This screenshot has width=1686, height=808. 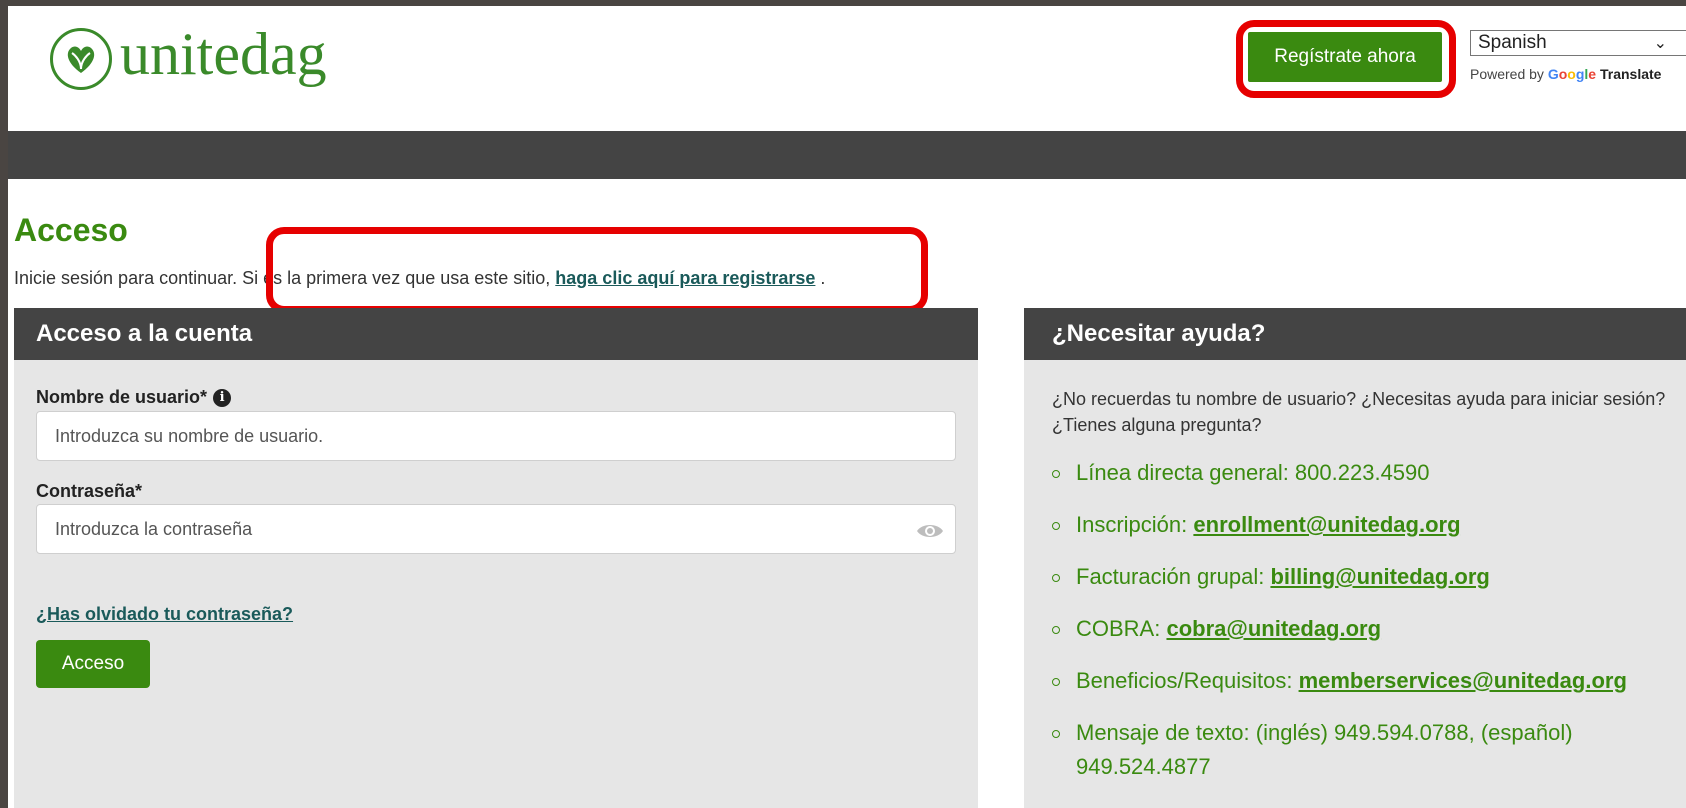 I want to click on forgot-password-link: ¿Has olvidado tu contraseña?, so click(x=164, y=614).